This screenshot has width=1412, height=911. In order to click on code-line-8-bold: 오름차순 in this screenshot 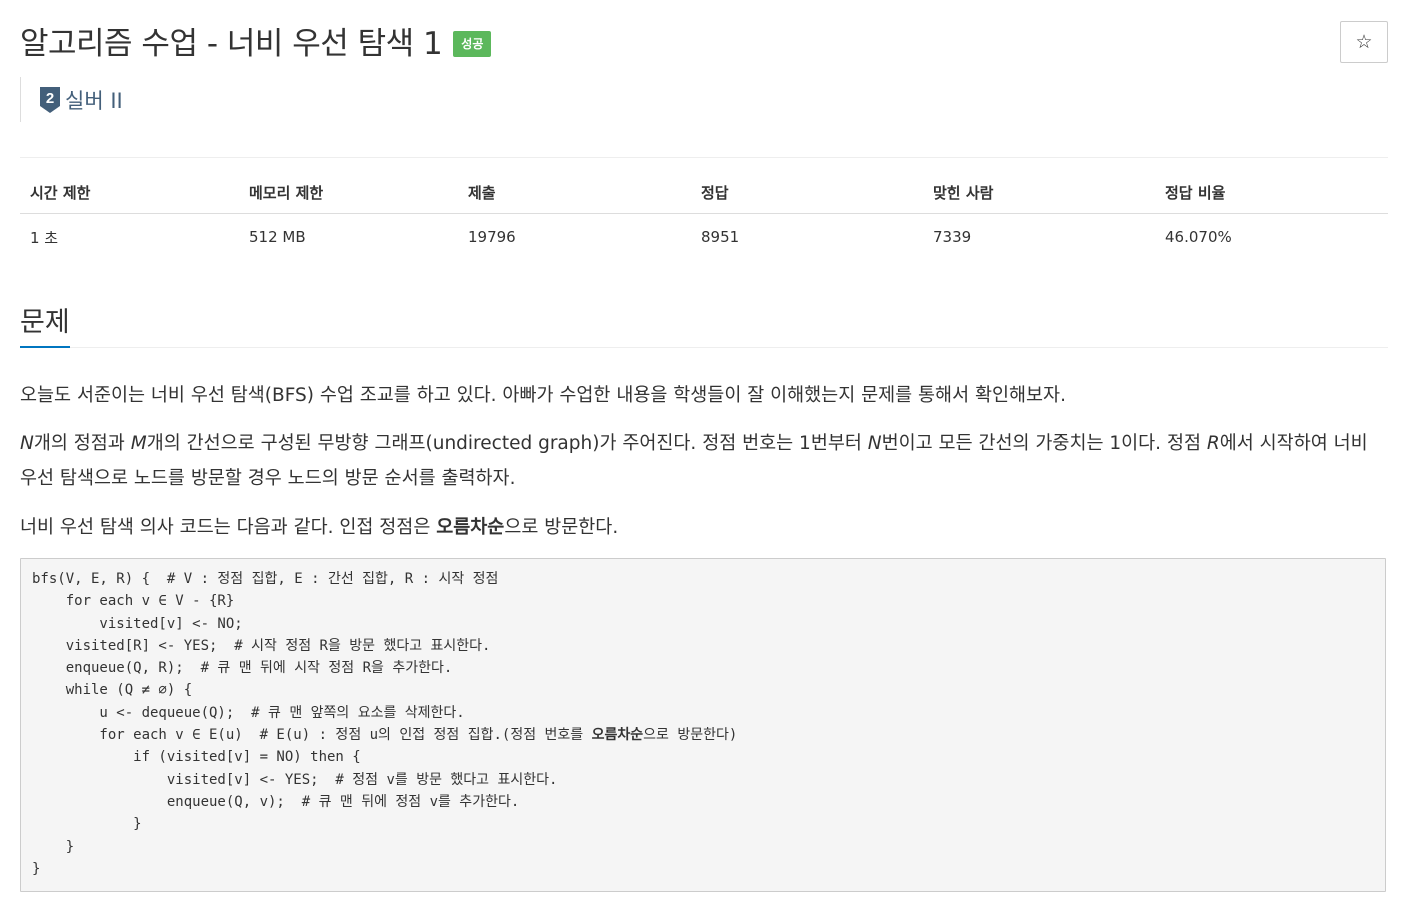, I will do `click(617, 735)`.